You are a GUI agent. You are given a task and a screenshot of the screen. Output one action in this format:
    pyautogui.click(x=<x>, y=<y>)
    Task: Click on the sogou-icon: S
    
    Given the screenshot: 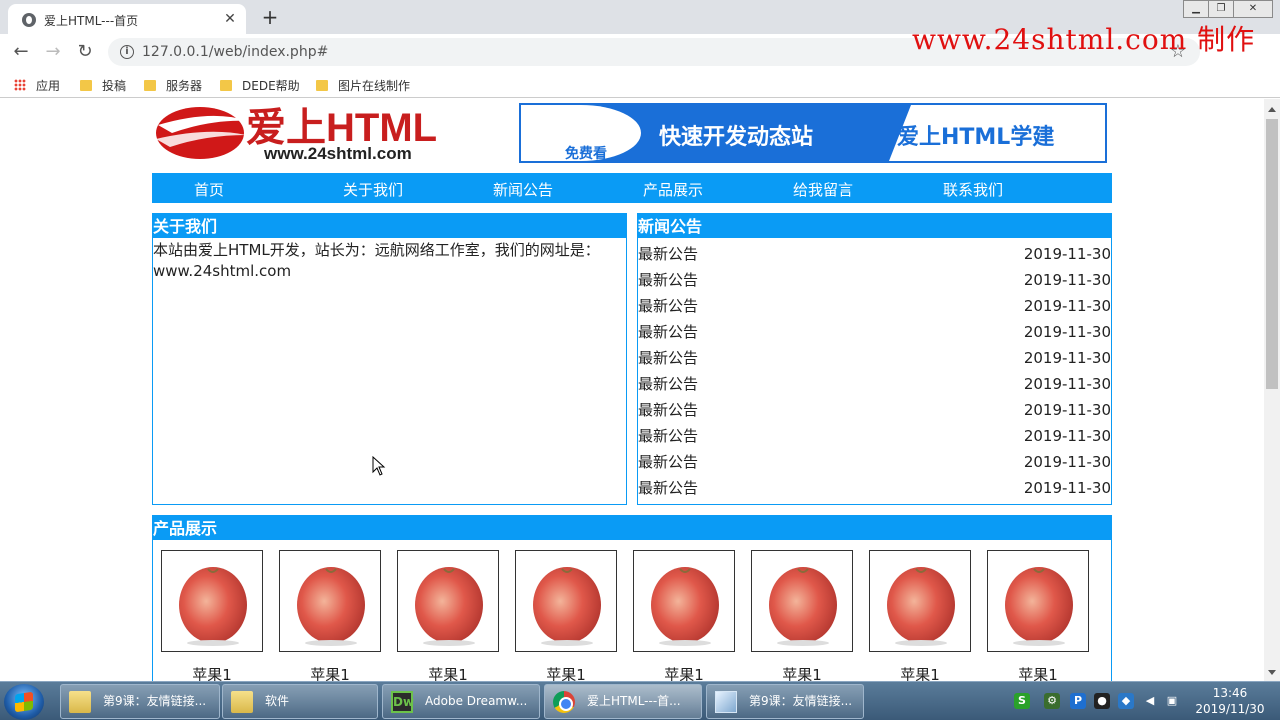 What is the action you would take?
    pyautogui.click(x=1022, y=701)
    